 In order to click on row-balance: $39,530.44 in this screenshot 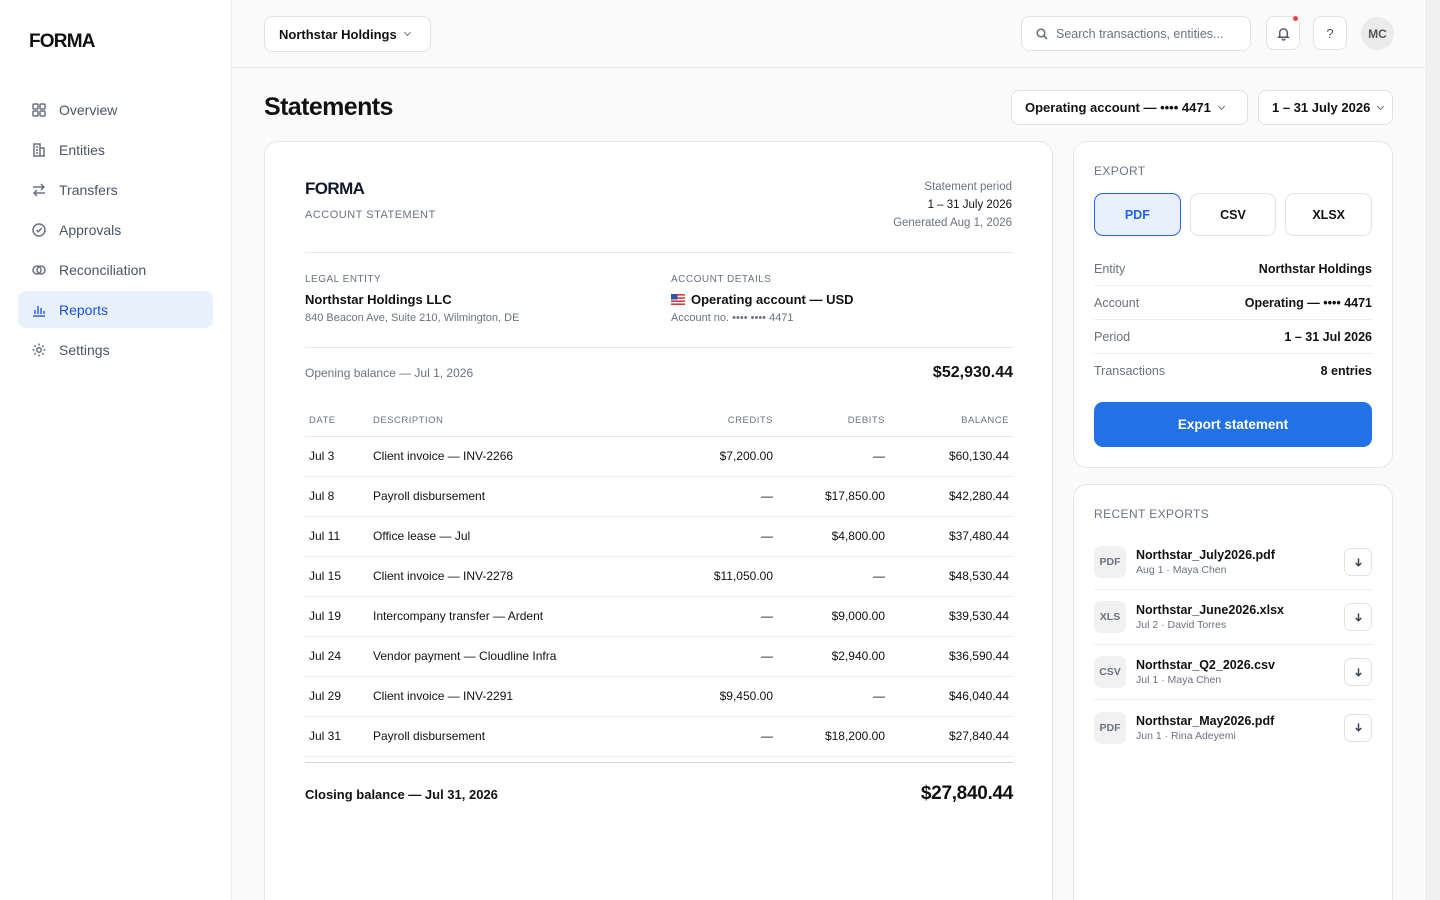, I will do `click(951, 616)`.